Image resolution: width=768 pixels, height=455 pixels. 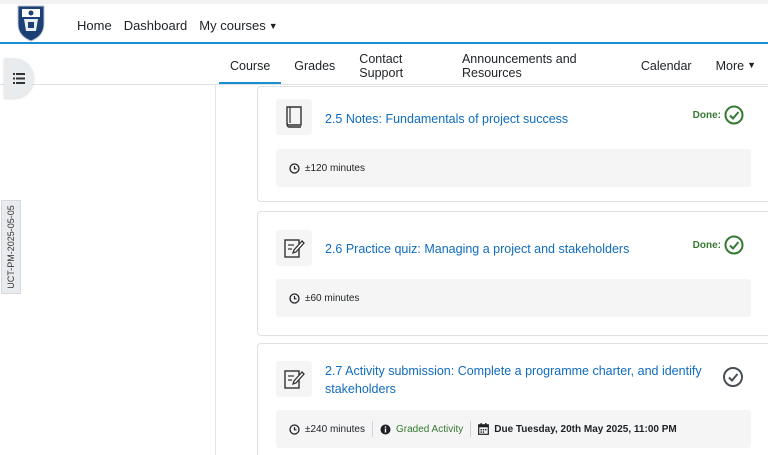 I want to click on page-icon-box, so click(x=294, y=117).